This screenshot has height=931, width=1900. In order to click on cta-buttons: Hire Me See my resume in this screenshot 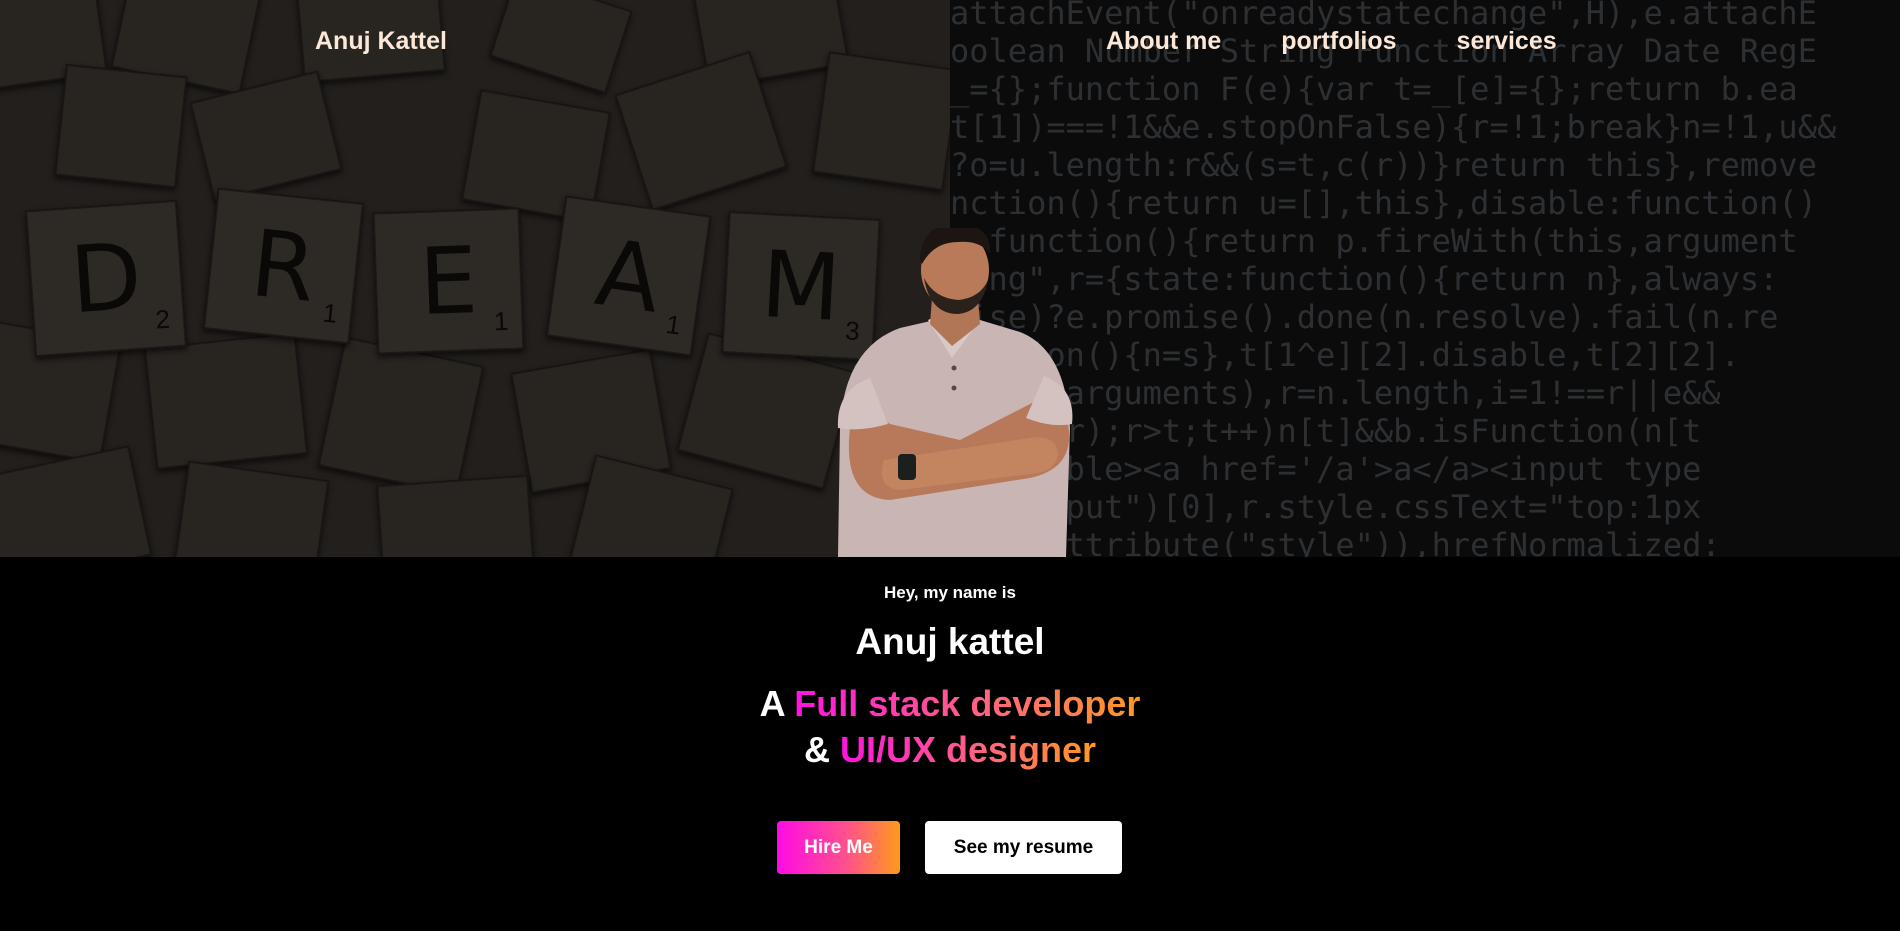, I will do `click(949, 847)`.